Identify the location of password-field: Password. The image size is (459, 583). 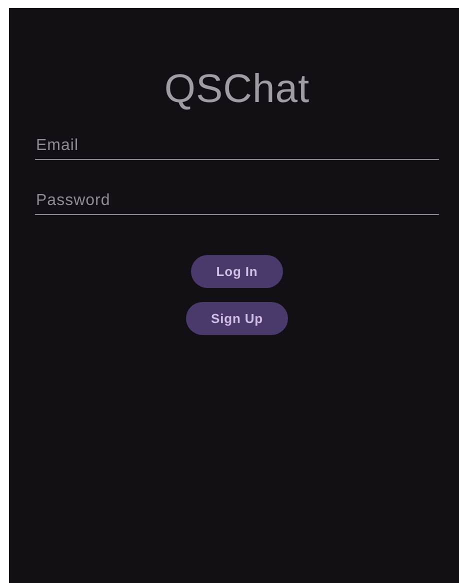
(237, 202).